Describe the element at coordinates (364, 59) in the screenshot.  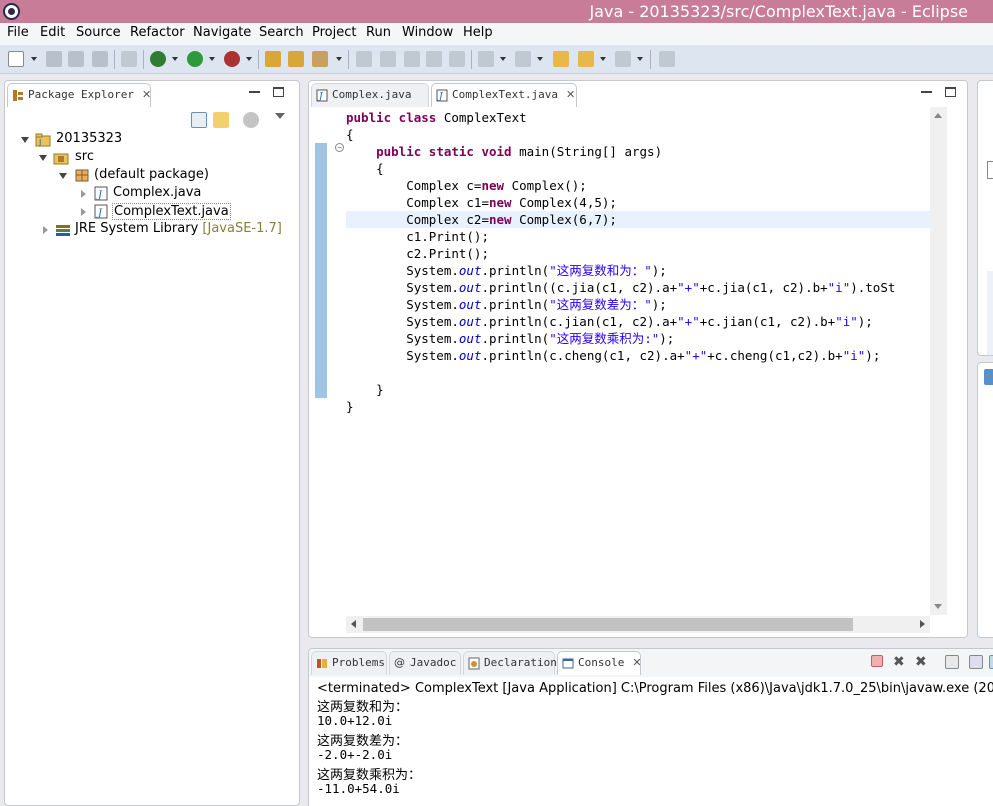
I see `next-annotation-icon` at that location.